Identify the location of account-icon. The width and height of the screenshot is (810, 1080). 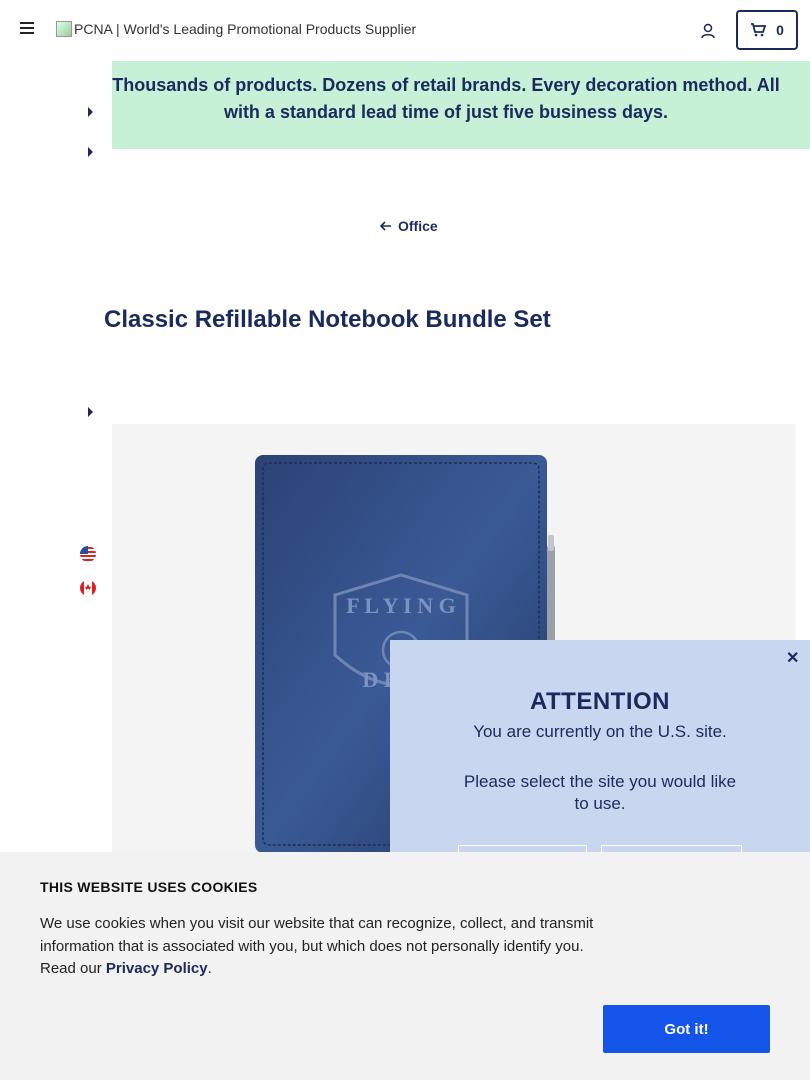
(708, 31).